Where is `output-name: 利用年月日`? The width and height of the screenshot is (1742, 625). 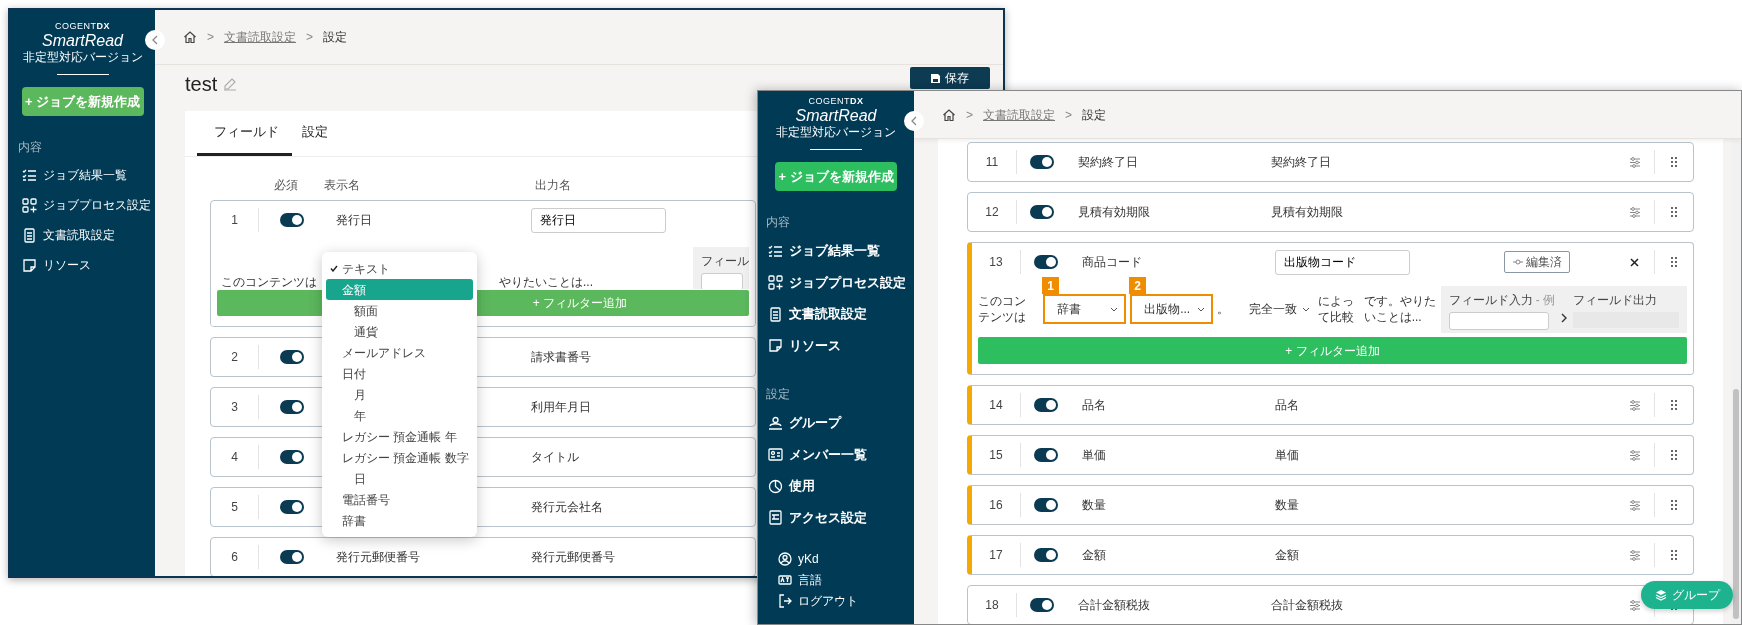
output-name: 利用年月日 is located at coordinates (561, 407).